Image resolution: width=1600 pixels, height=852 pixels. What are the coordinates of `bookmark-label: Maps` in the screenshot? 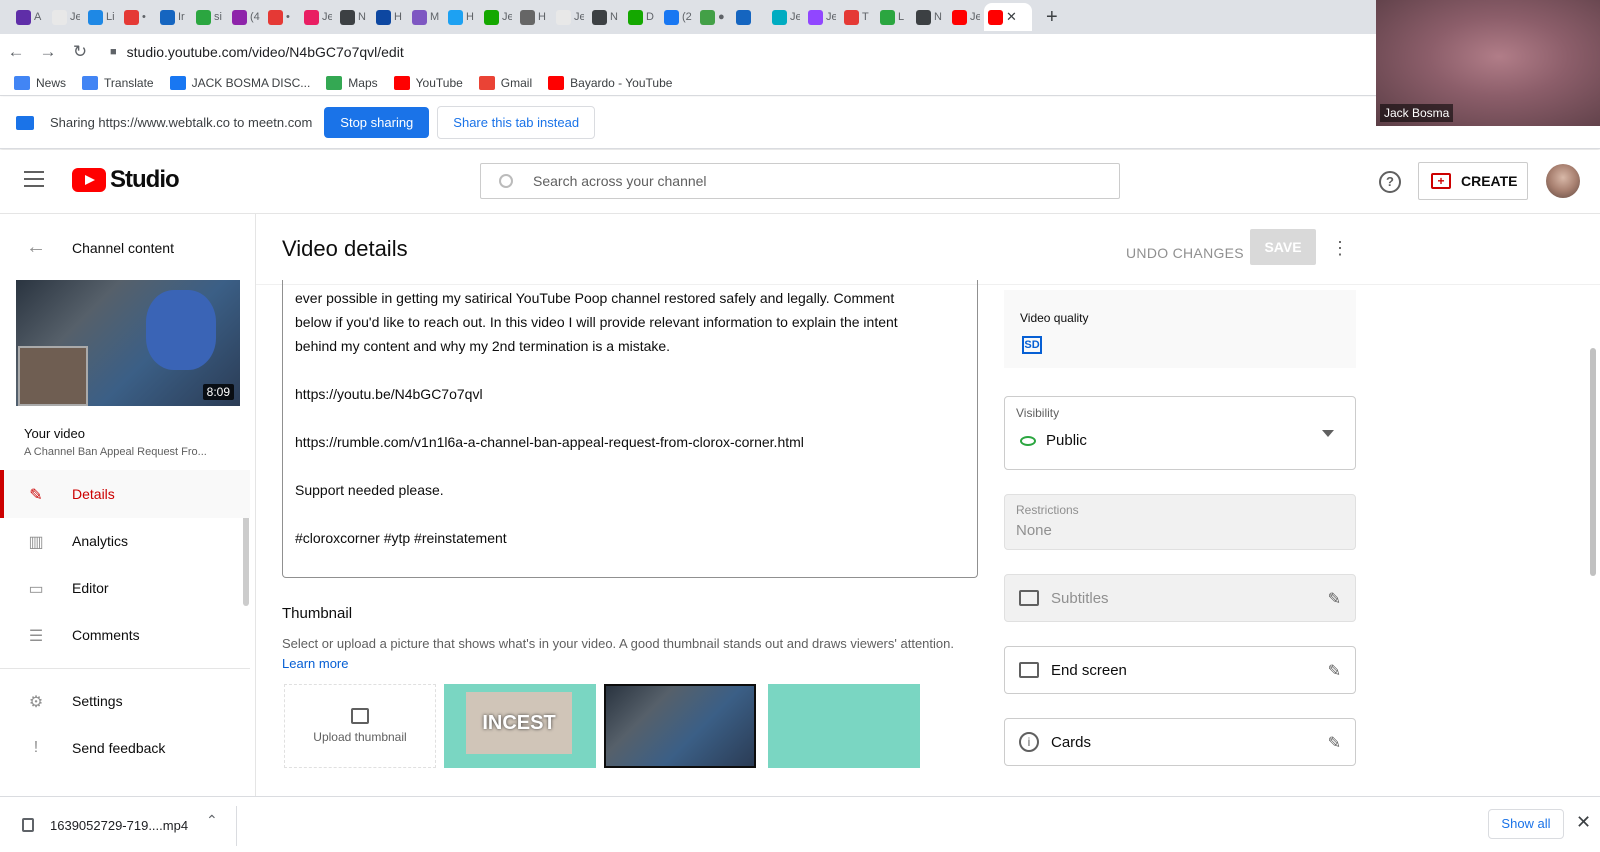 It's located at (363, 82).